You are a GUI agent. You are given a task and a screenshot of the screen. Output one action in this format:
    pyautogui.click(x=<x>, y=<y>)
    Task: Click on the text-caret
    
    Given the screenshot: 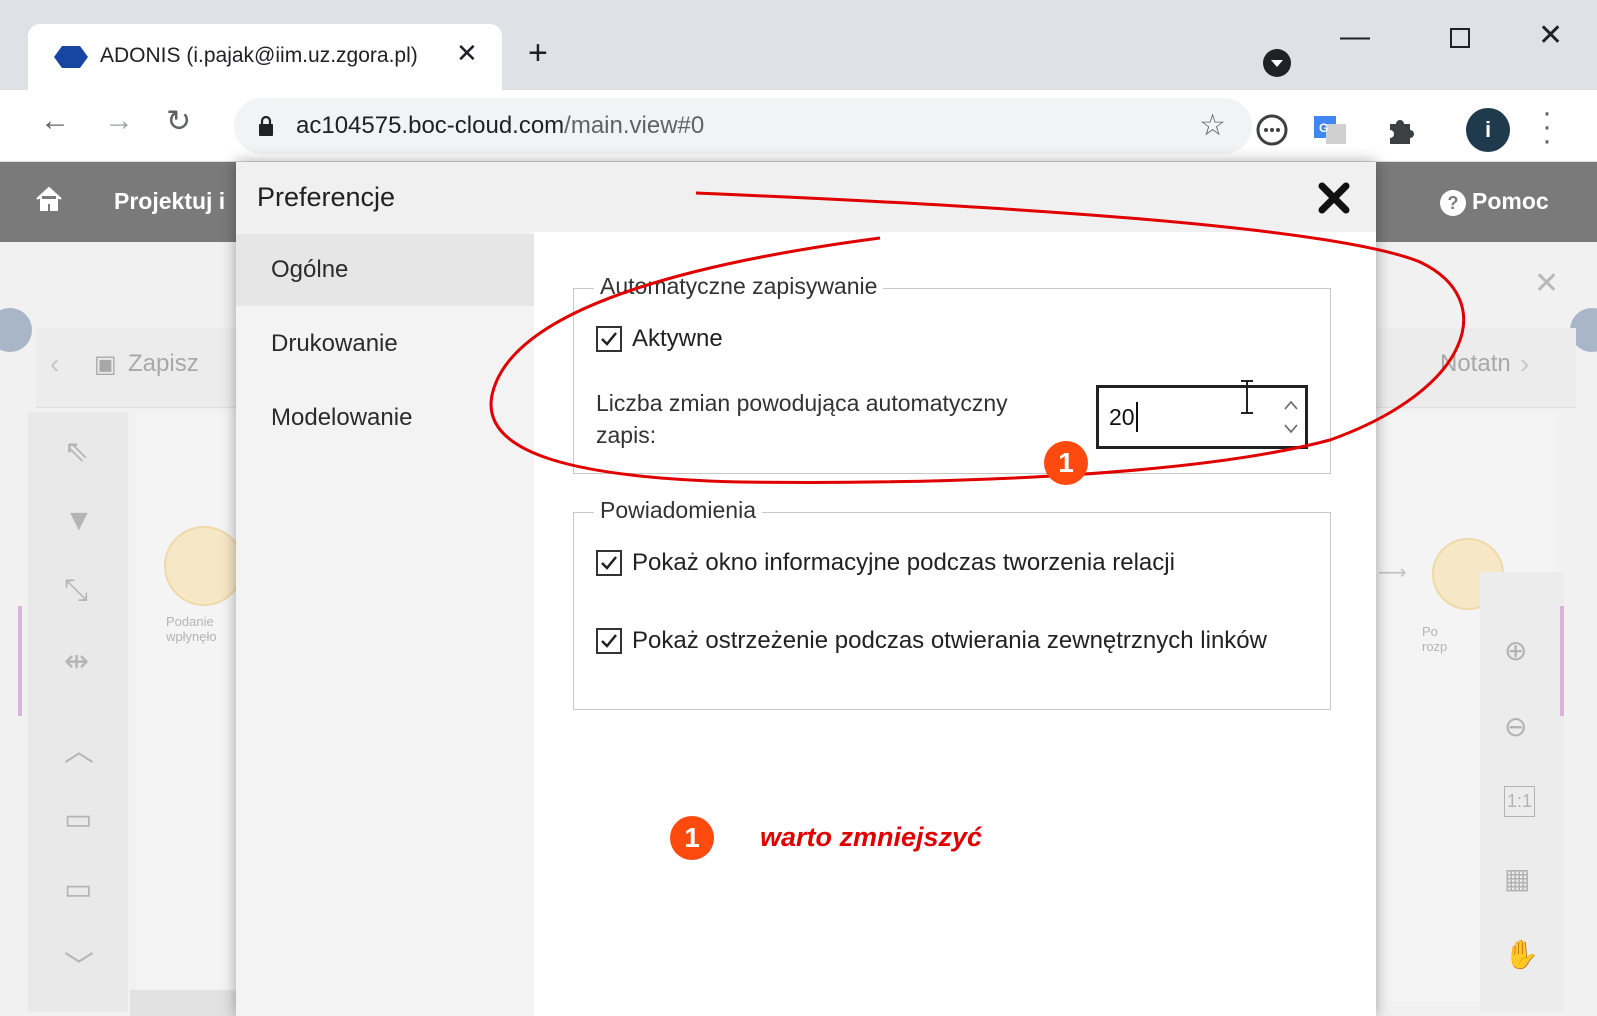 What is the action you would take?
    pyautogui.click(x=1137, y=417)
    